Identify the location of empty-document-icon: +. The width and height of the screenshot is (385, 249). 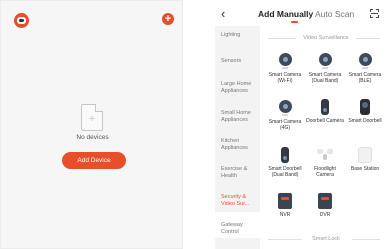
(92, 117).